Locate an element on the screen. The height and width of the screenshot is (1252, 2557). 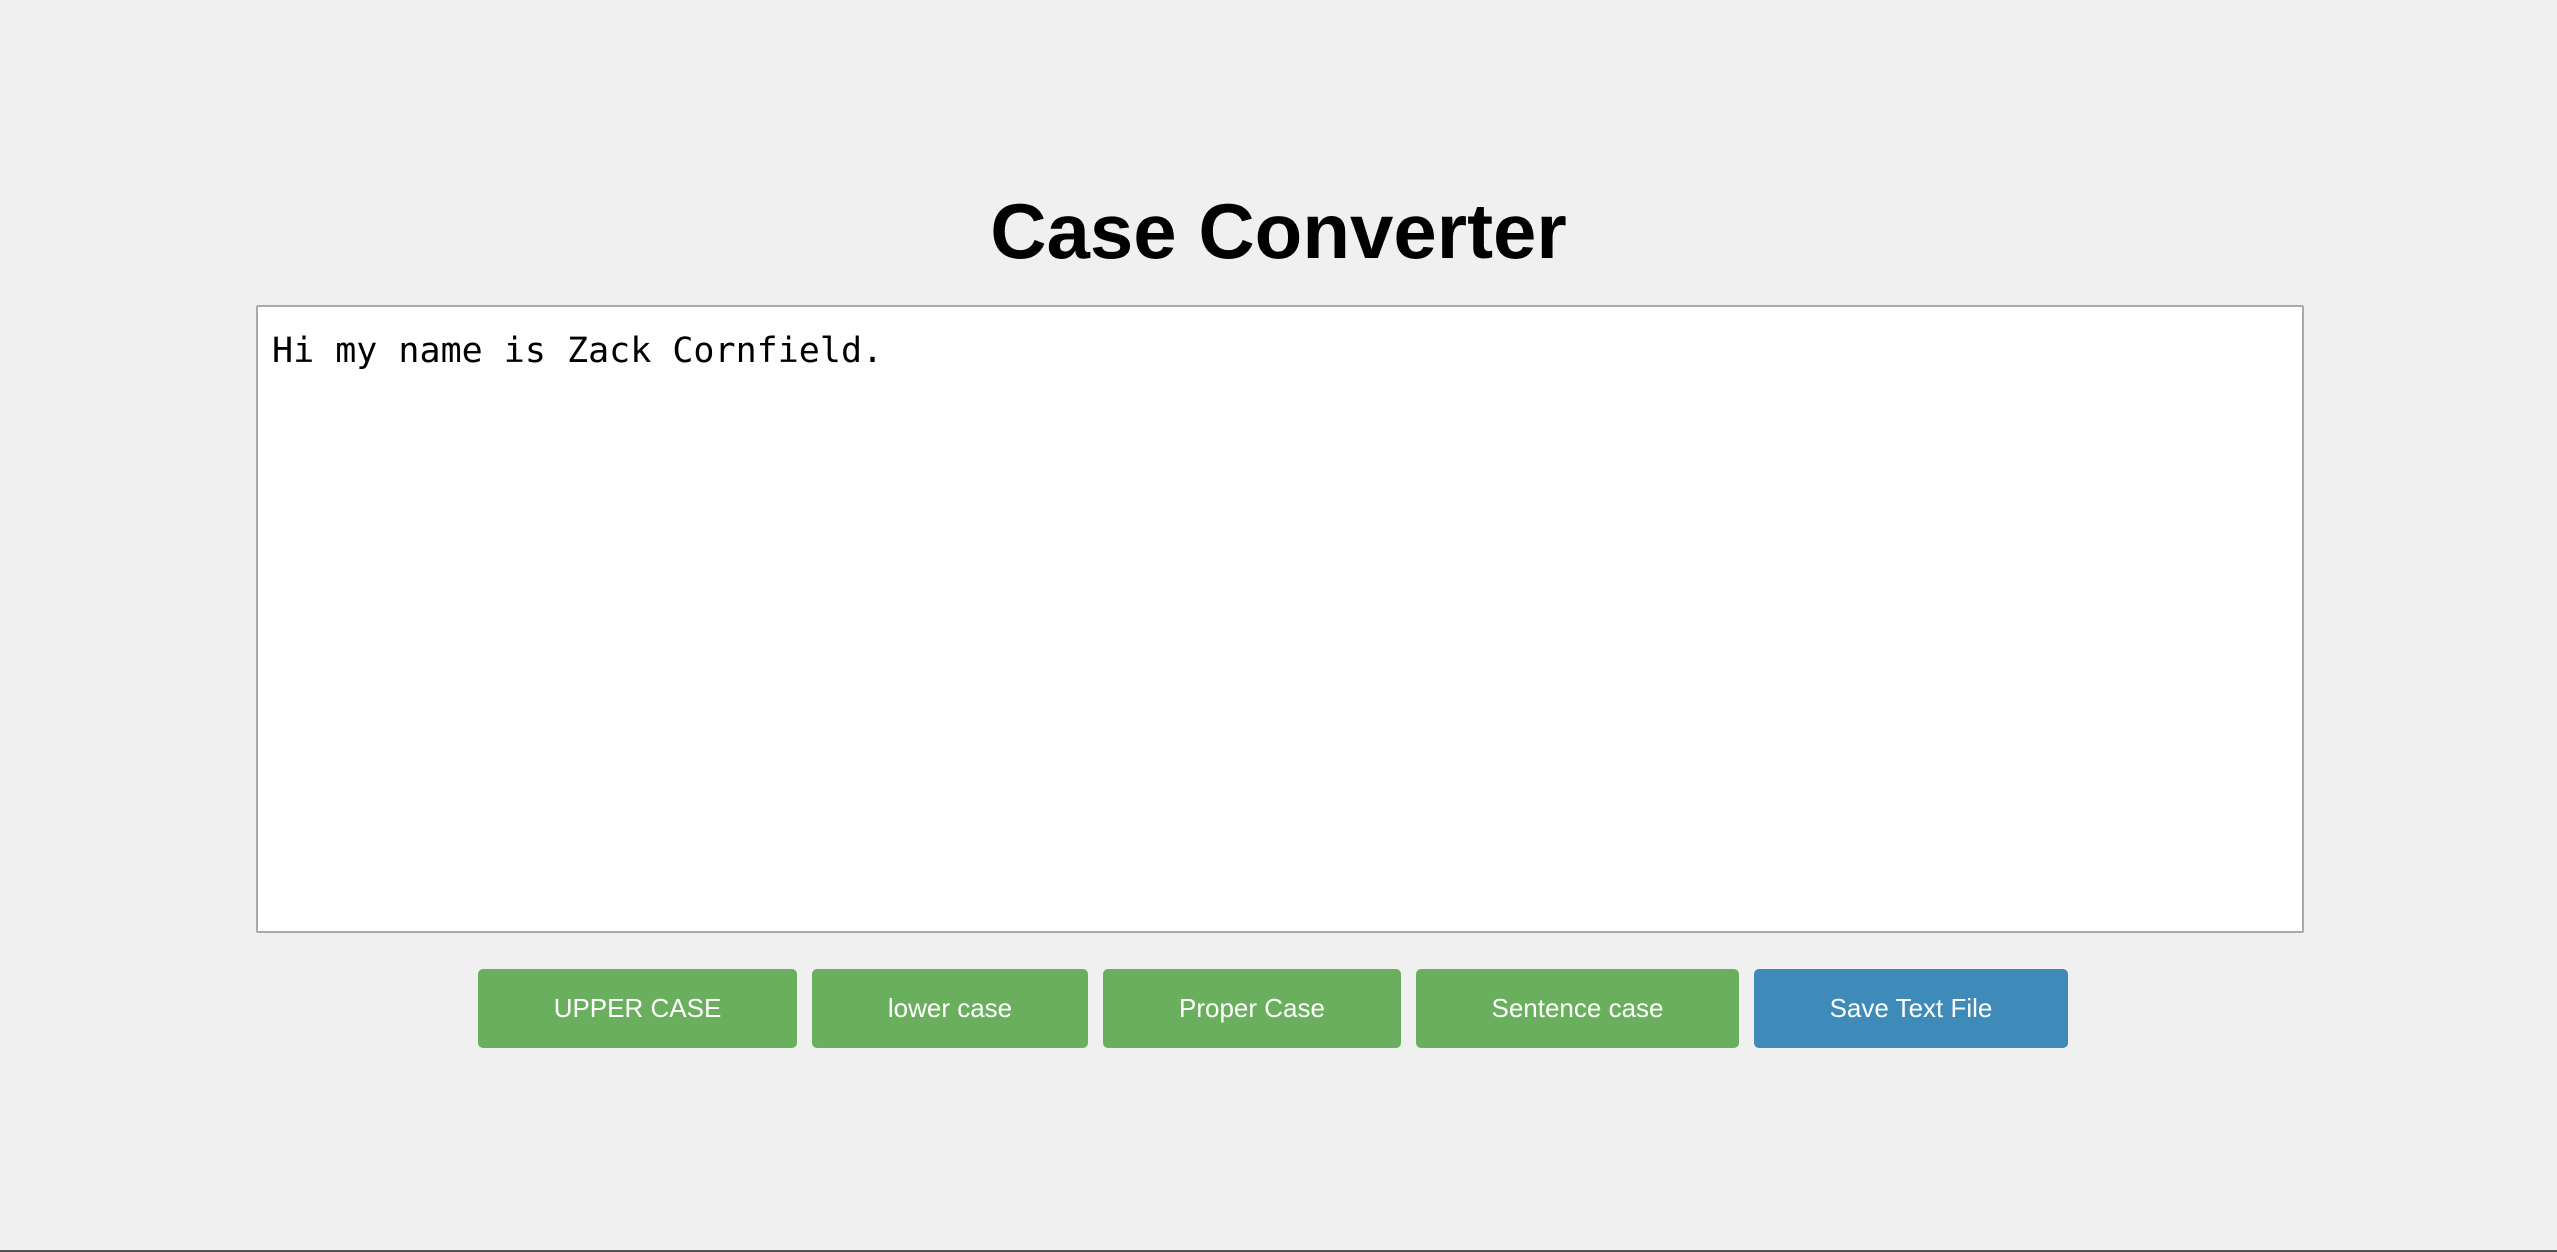
sentence-case-button: Sentence case is located at coordinates (1577, 1008).